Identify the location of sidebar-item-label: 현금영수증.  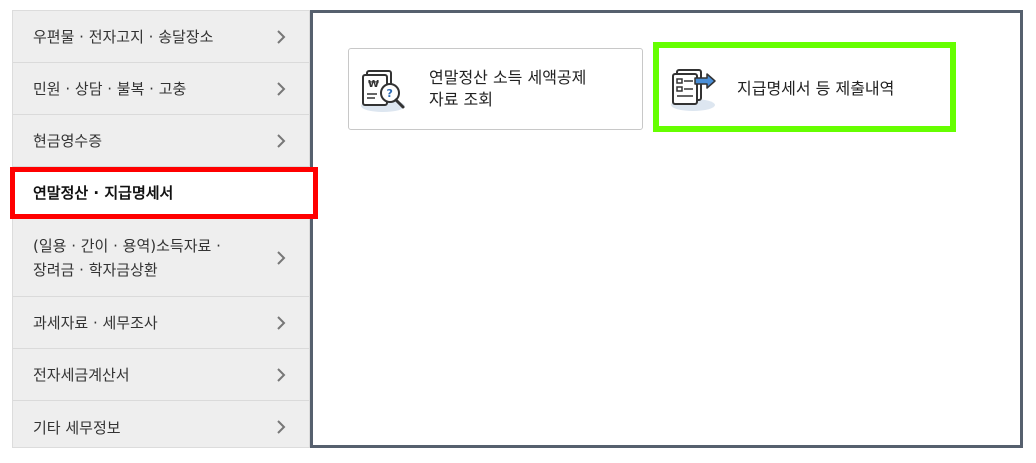
(68, 141).